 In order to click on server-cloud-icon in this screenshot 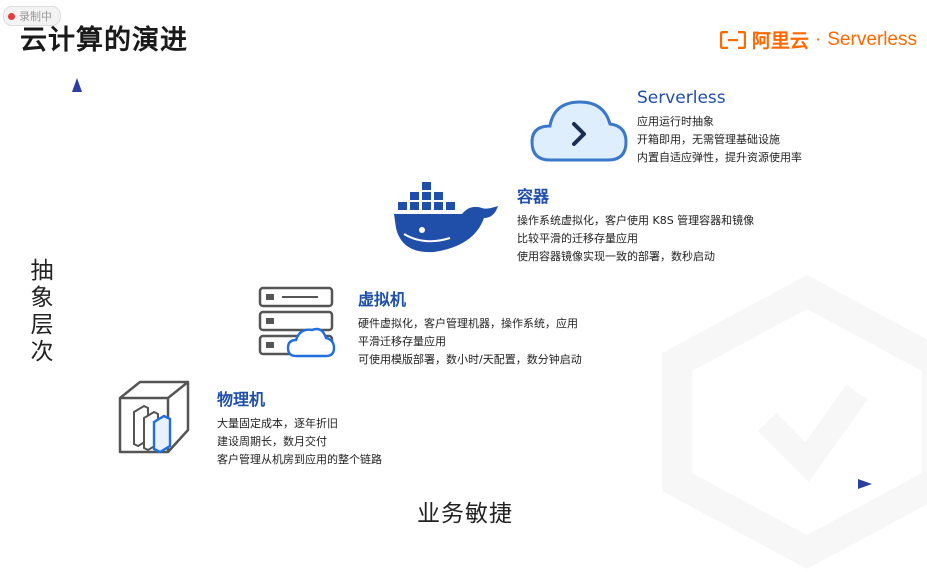, I will do `click(297, 322)`.